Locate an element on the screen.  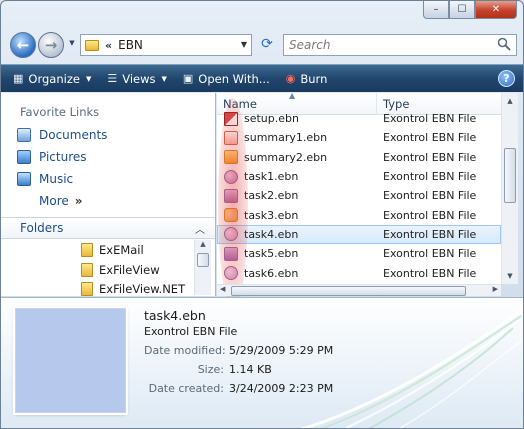
refresh-button: ⟳ is located at coordinates (267, 45).